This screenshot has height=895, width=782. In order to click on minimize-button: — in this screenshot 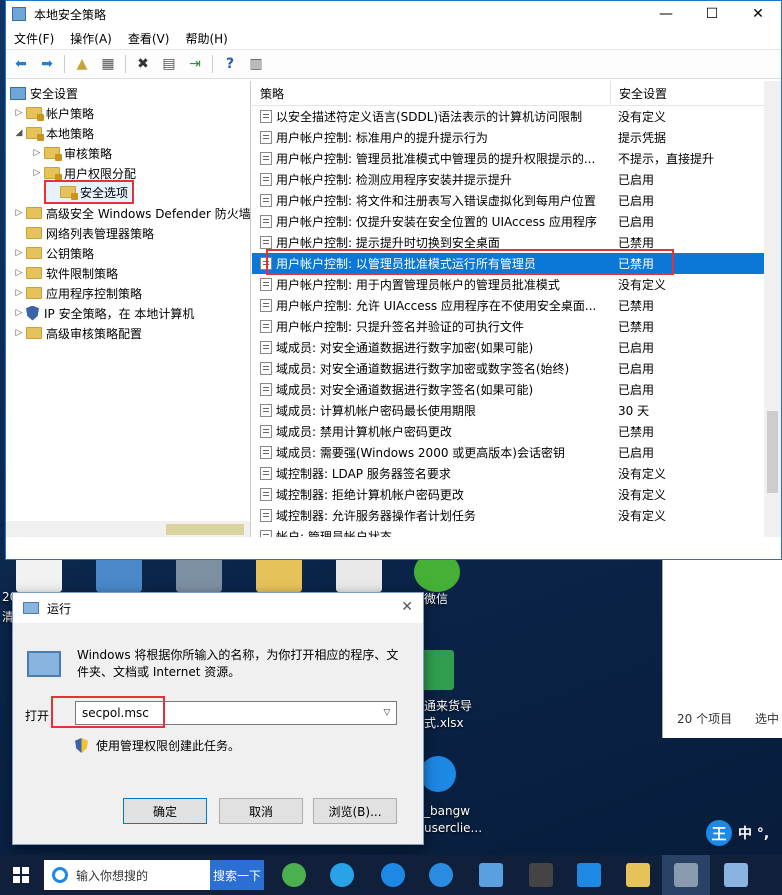, I will do `click(666, 14)`.